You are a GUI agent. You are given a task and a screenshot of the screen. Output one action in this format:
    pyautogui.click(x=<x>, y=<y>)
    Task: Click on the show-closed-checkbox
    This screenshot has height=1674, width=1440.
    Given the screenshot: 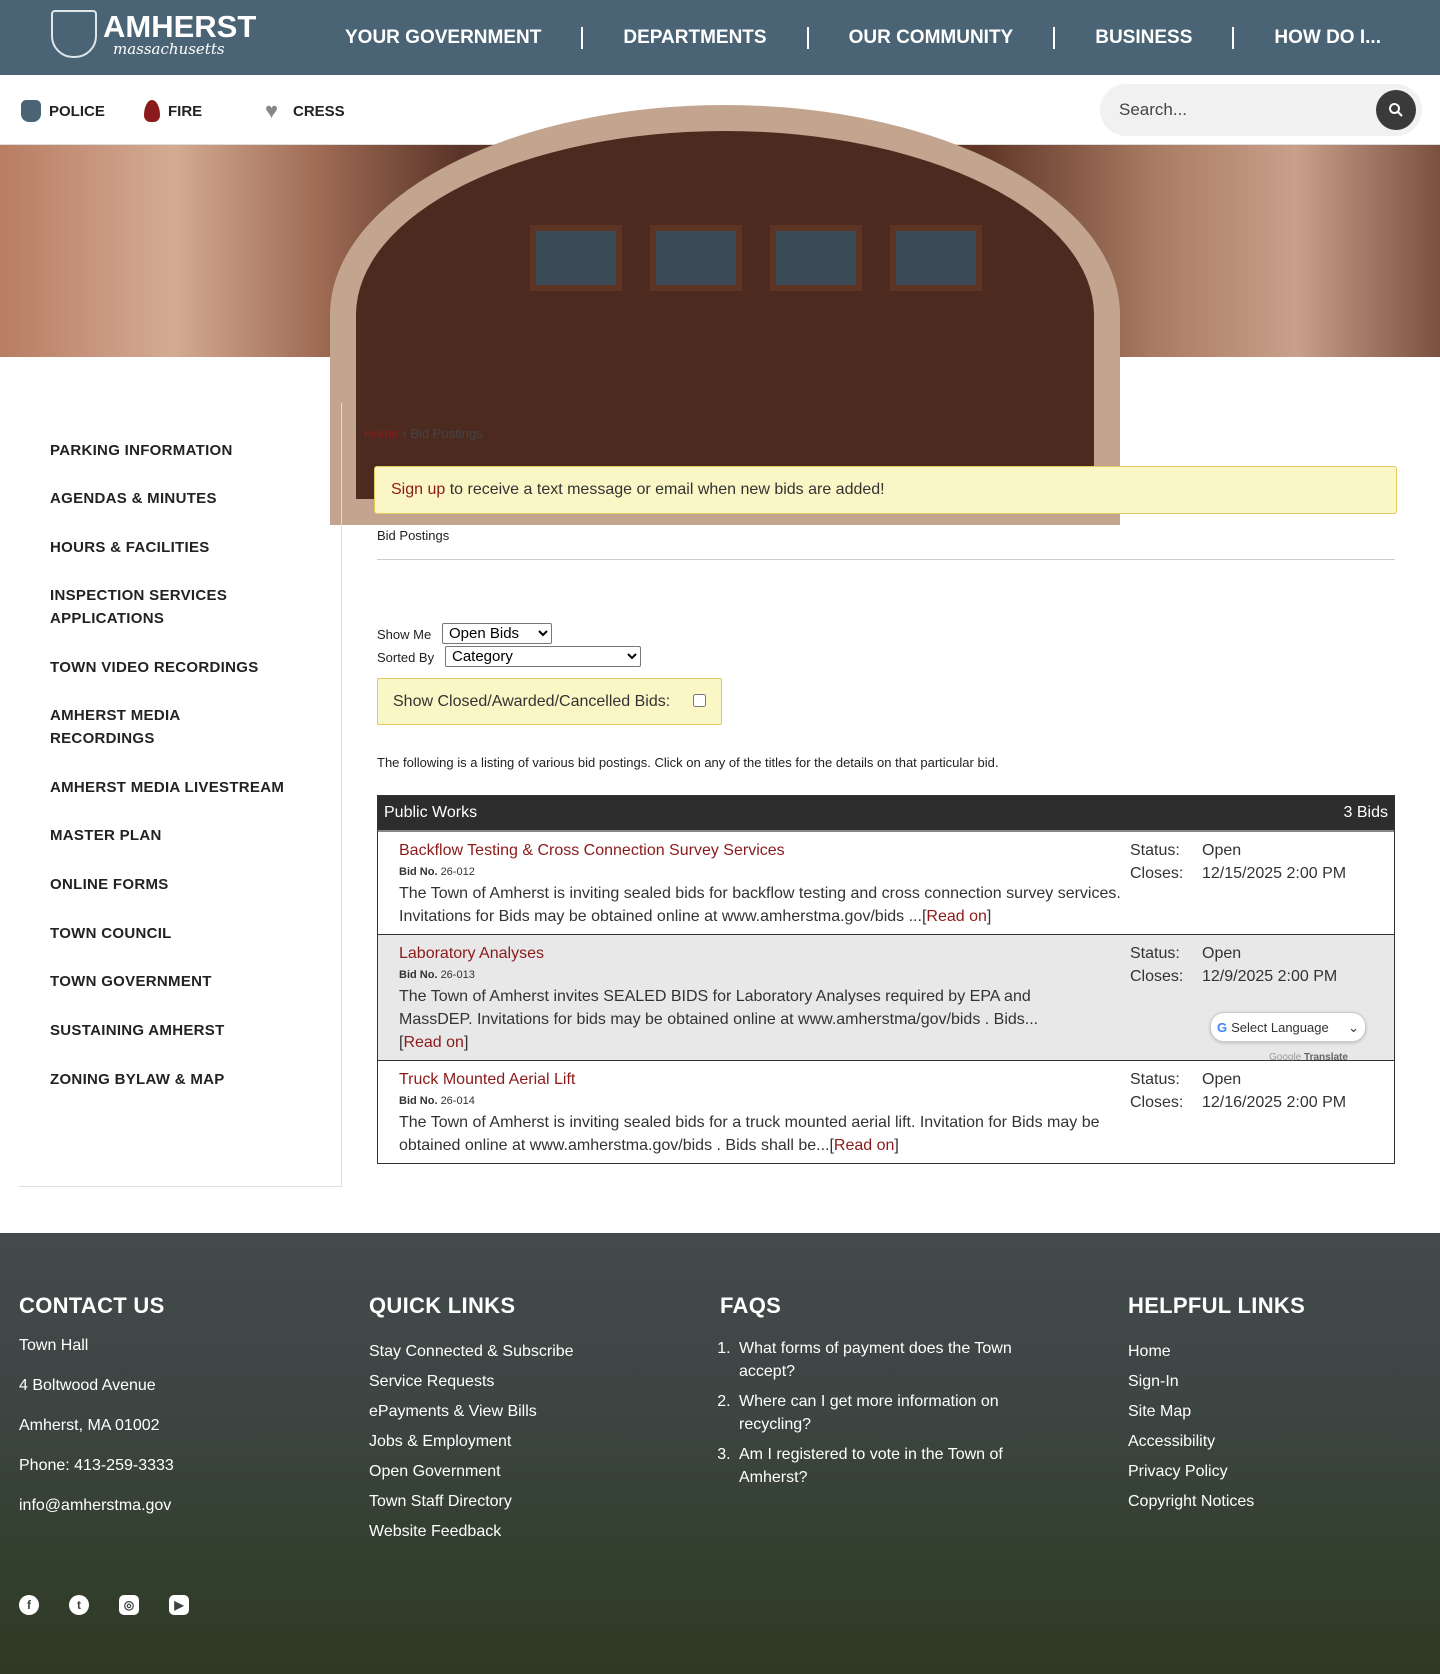 What is the action you would take?
    pyautogui.click(x=699, y=700)
    